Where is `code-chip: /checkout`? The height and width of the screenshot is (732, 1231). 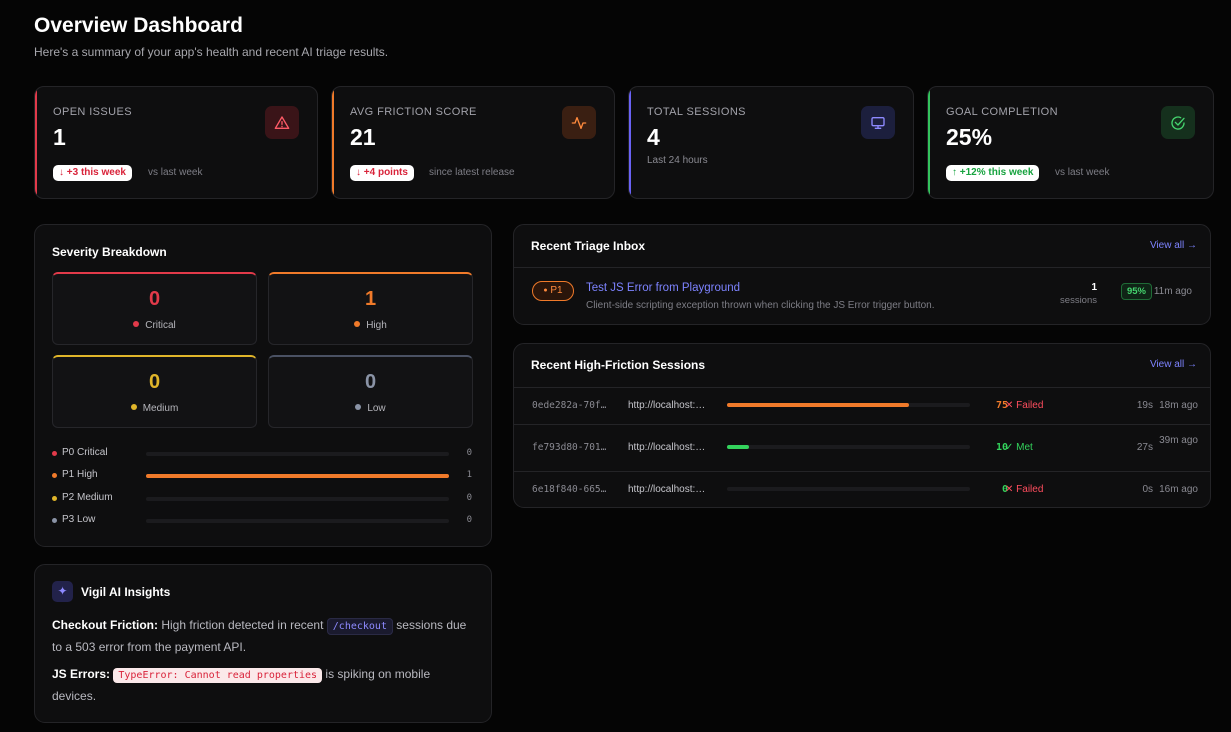
code-chip: /checkout is located at coordinates (359, 626).